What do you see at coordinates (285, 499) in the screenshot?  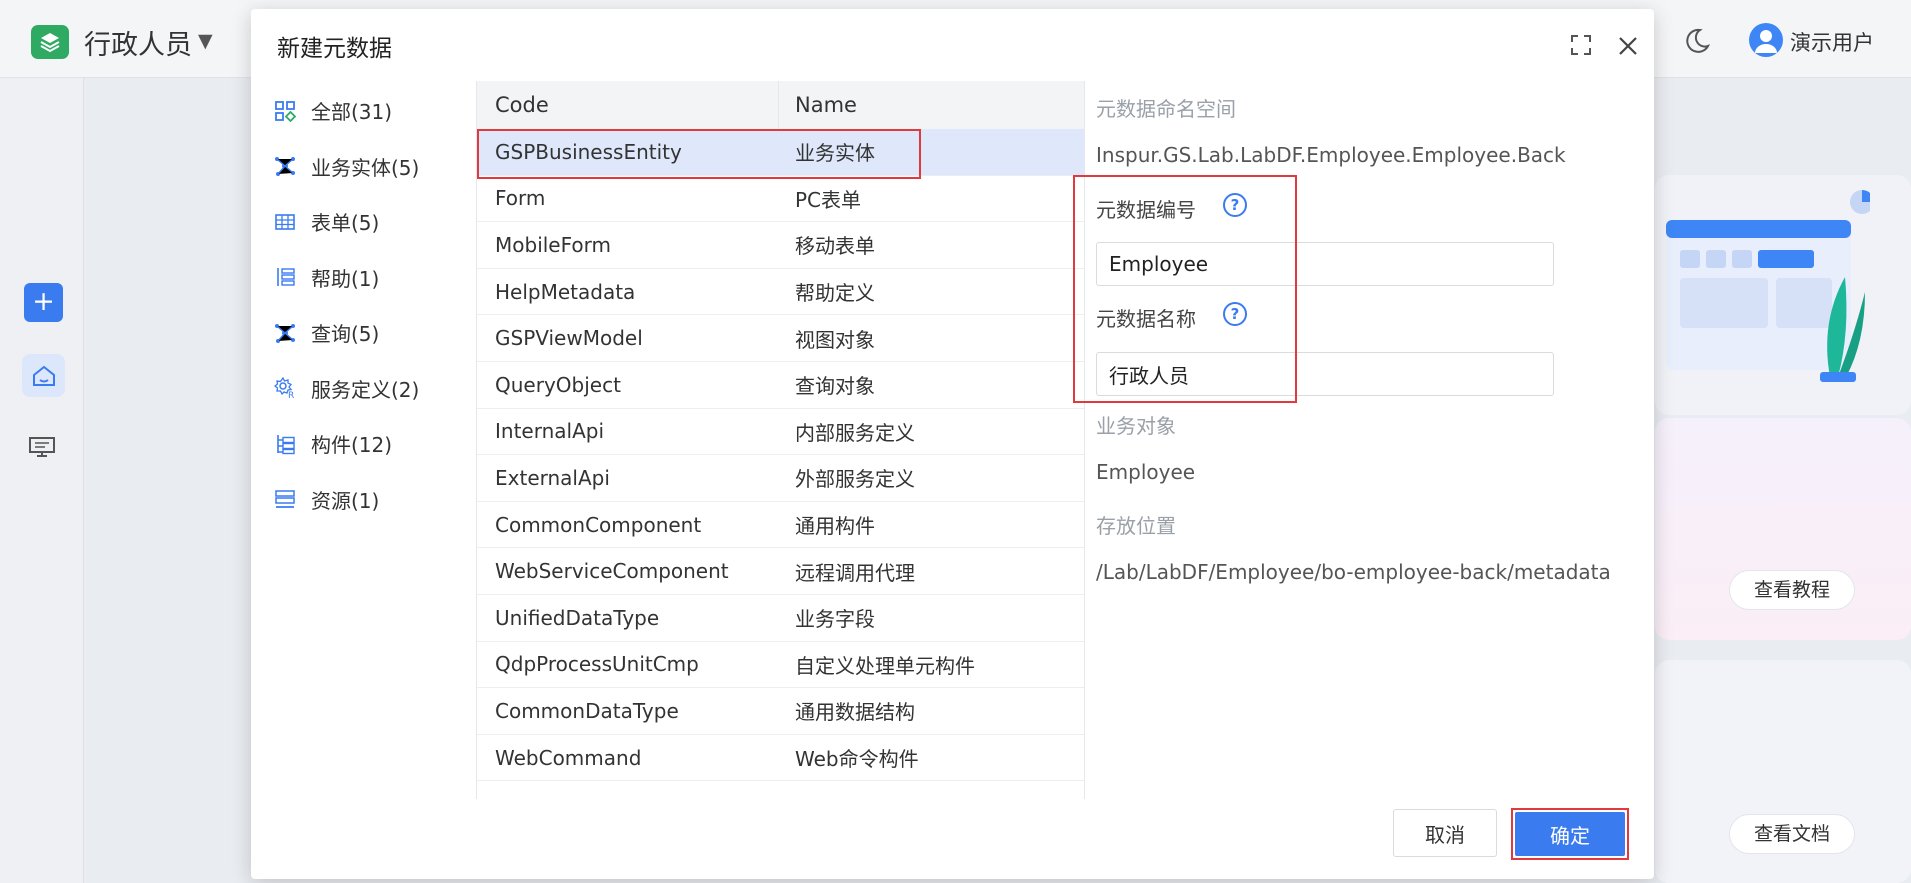 I see `resource-icon` at bounding box center [285, 499].